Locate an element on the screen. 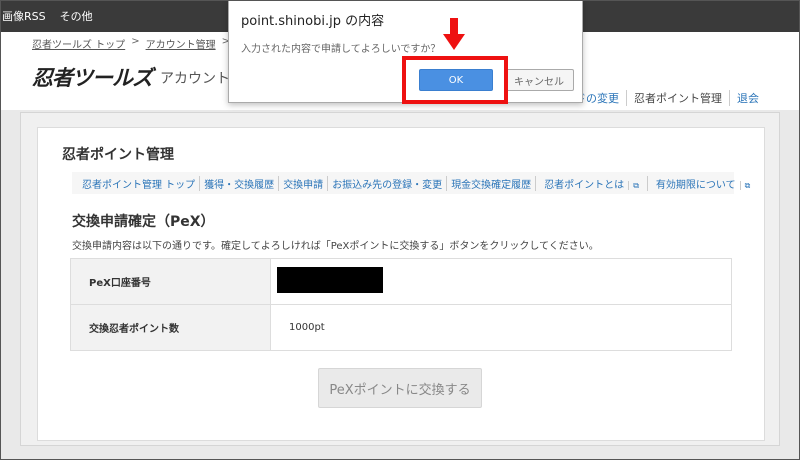 This screenshot has height=460, width=800. page-subtitle: アカウント is located at coordinates (195, 79).